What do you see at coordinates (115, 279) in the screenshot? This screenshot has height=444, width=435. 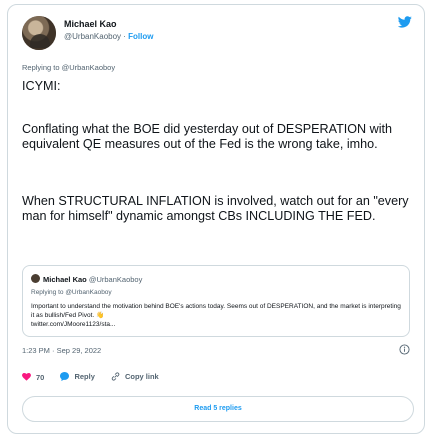 I see `quoted-author-handle: @UrbanKaoboy` at bounding box center [115, 279].